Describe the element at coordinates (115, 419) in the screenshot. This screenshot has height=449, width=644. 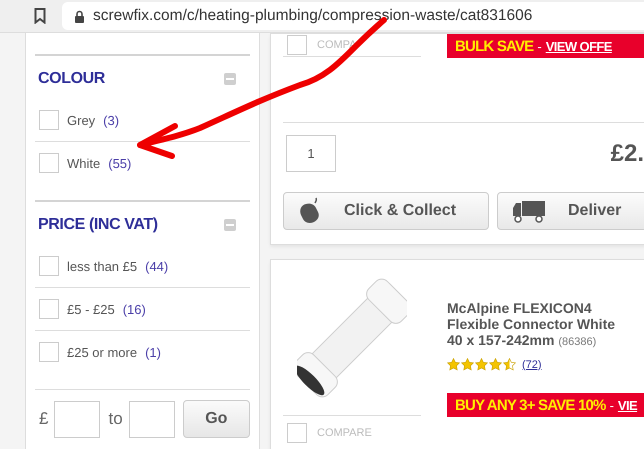
I see `to-label: to` at that location.